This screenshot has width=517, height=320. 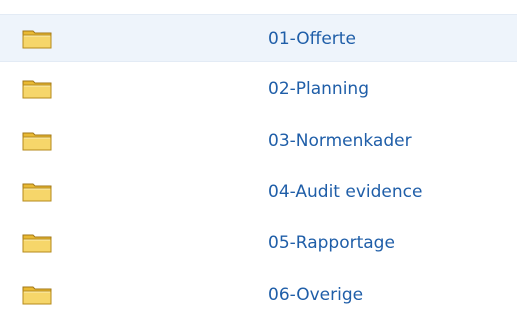 I want to click on folder-link: 06-Overige, so click(x=315, y=295).